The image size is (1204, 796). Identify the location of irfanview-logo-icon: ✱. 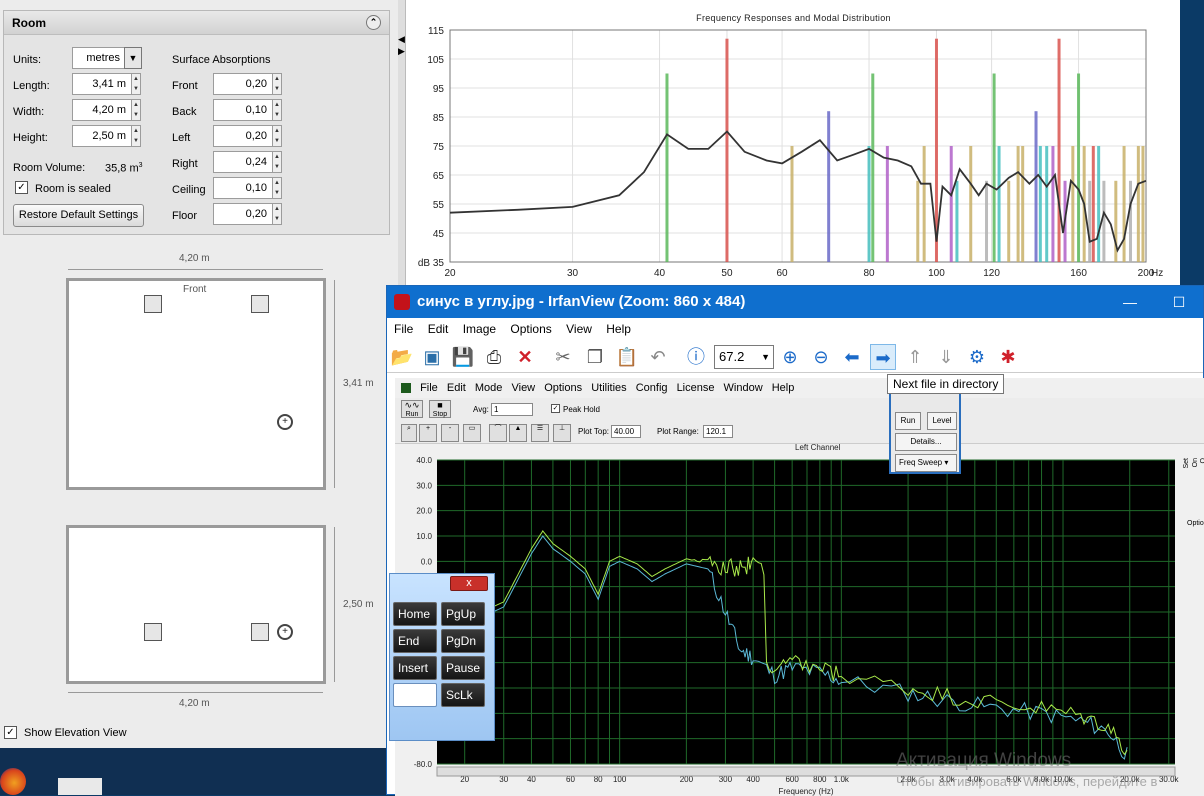
(1008, 357).